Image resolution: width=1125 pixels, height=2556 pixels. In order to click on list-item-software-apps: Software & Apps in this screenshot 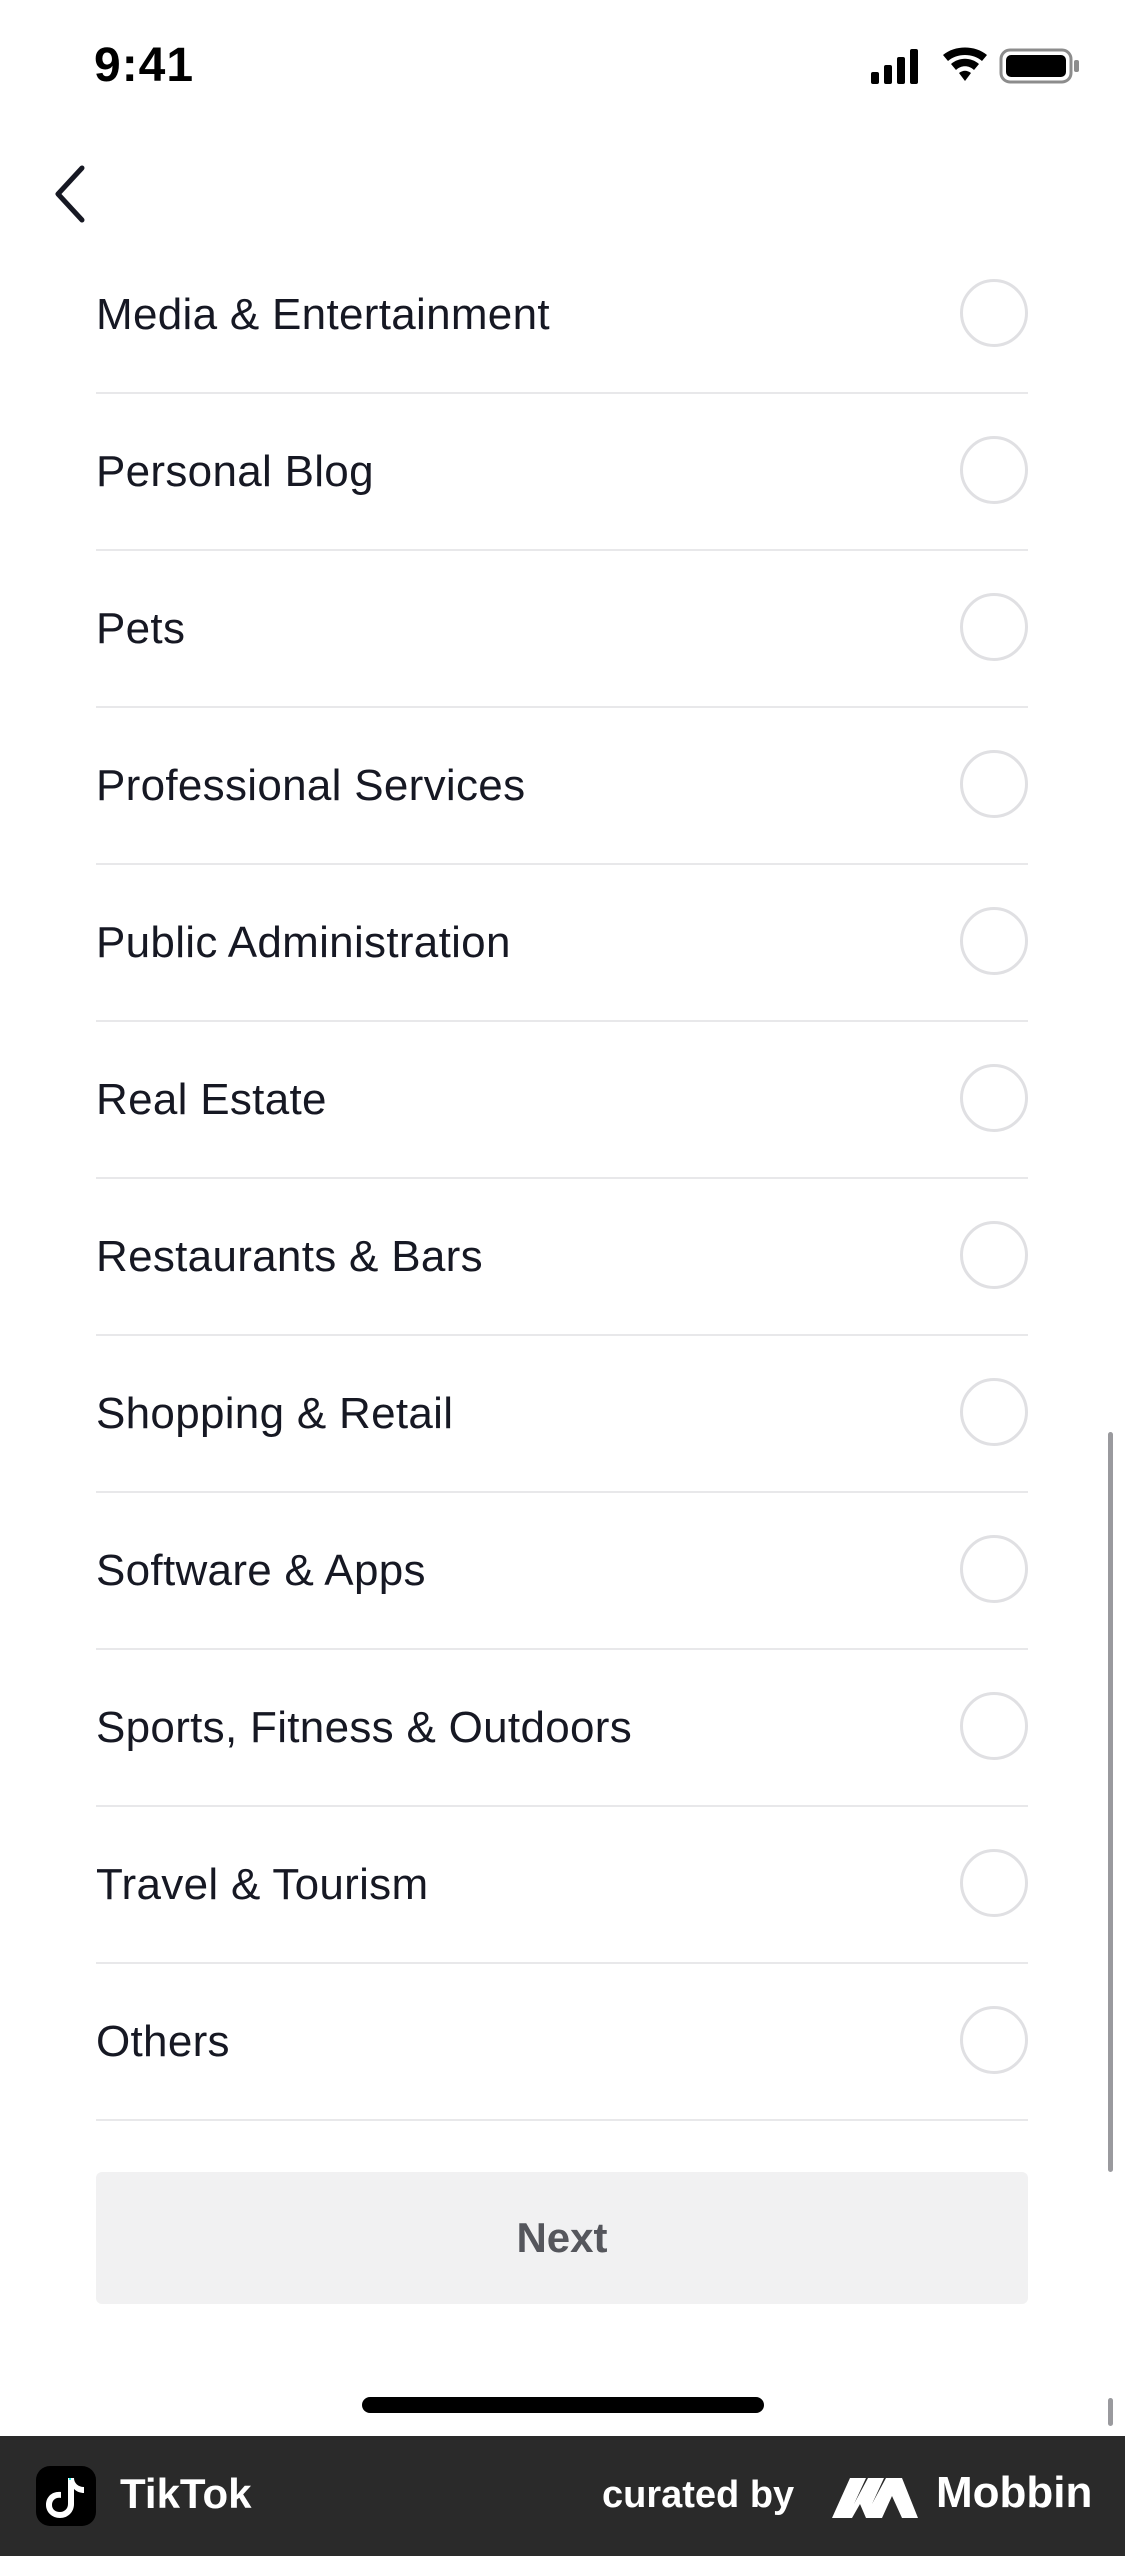, I will do `click(562, 1571)`.